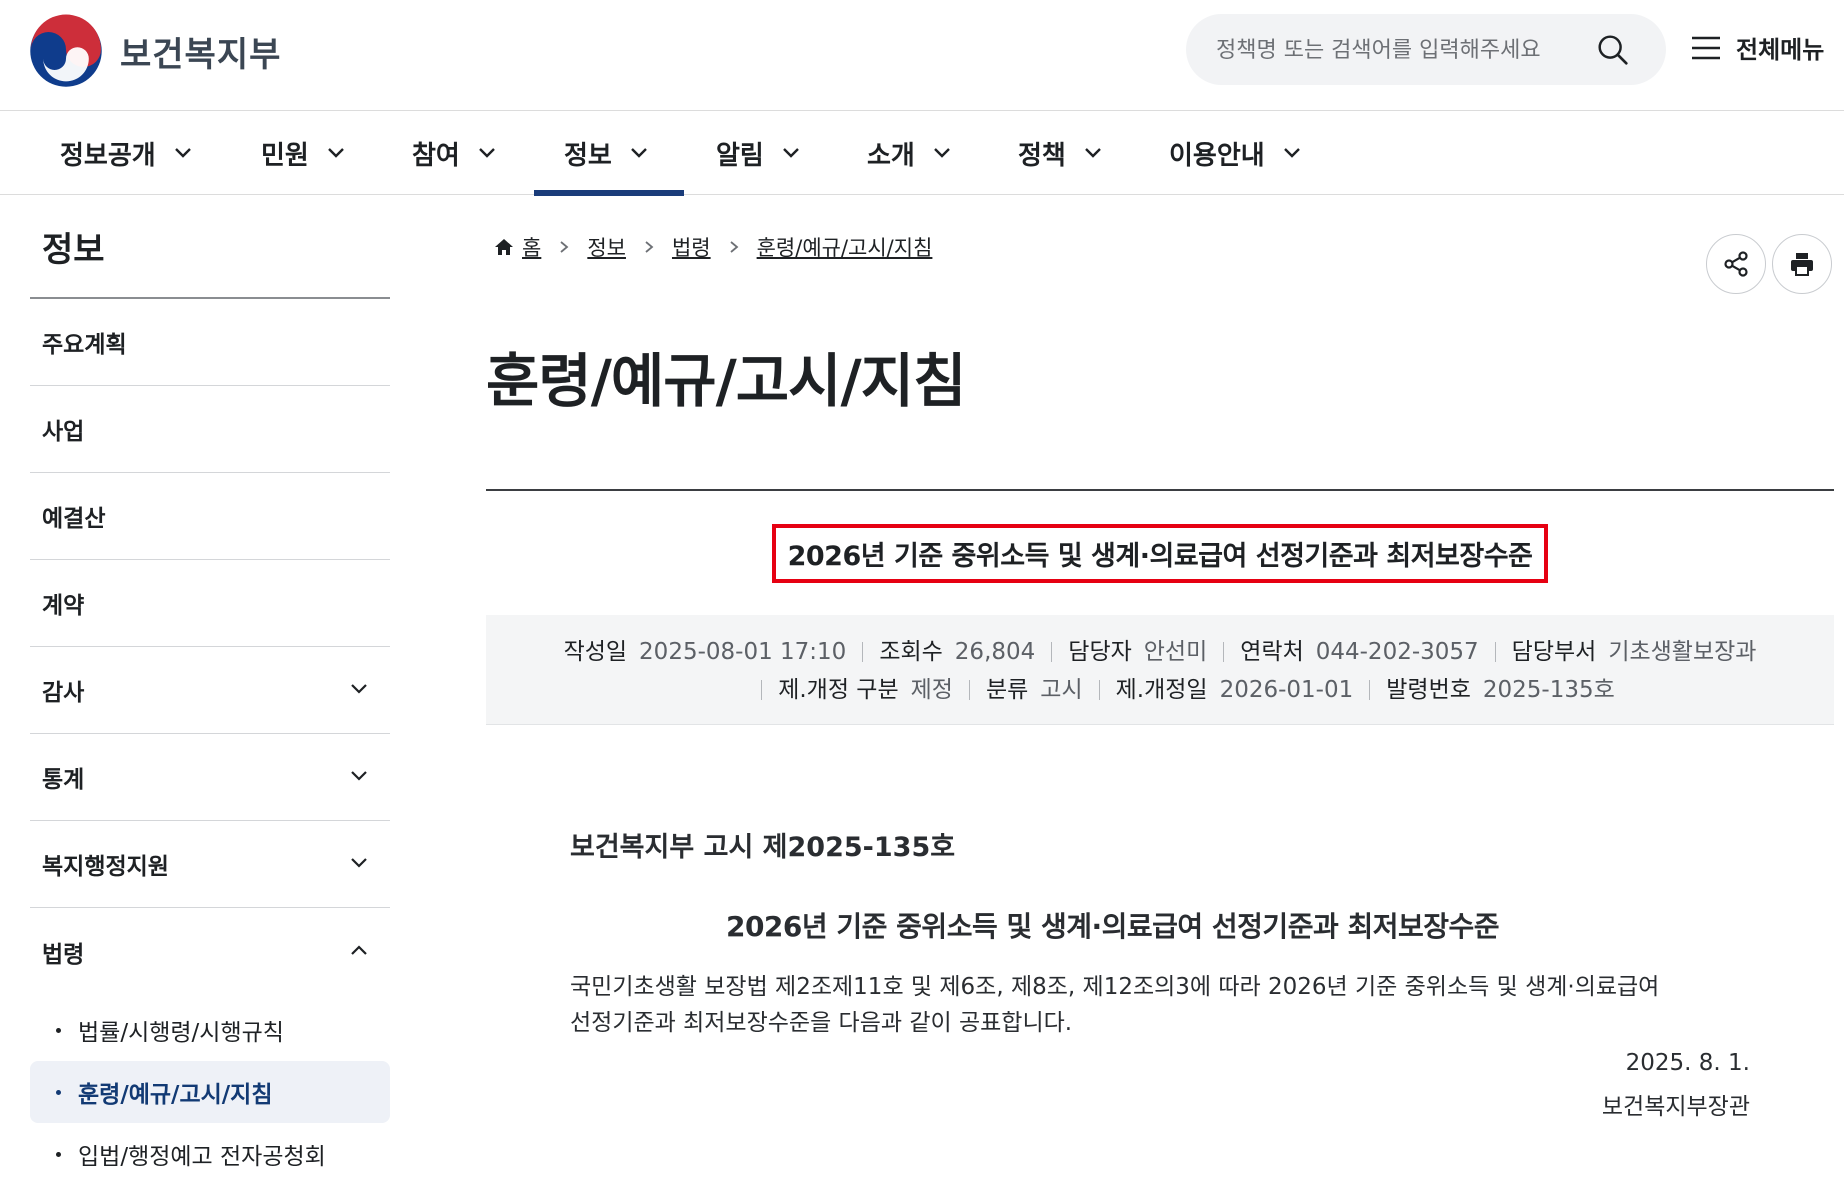 This screenshot has width=1844, height=1195. I want to click on gnb-item-policy: 정책, so click(1060, 153).